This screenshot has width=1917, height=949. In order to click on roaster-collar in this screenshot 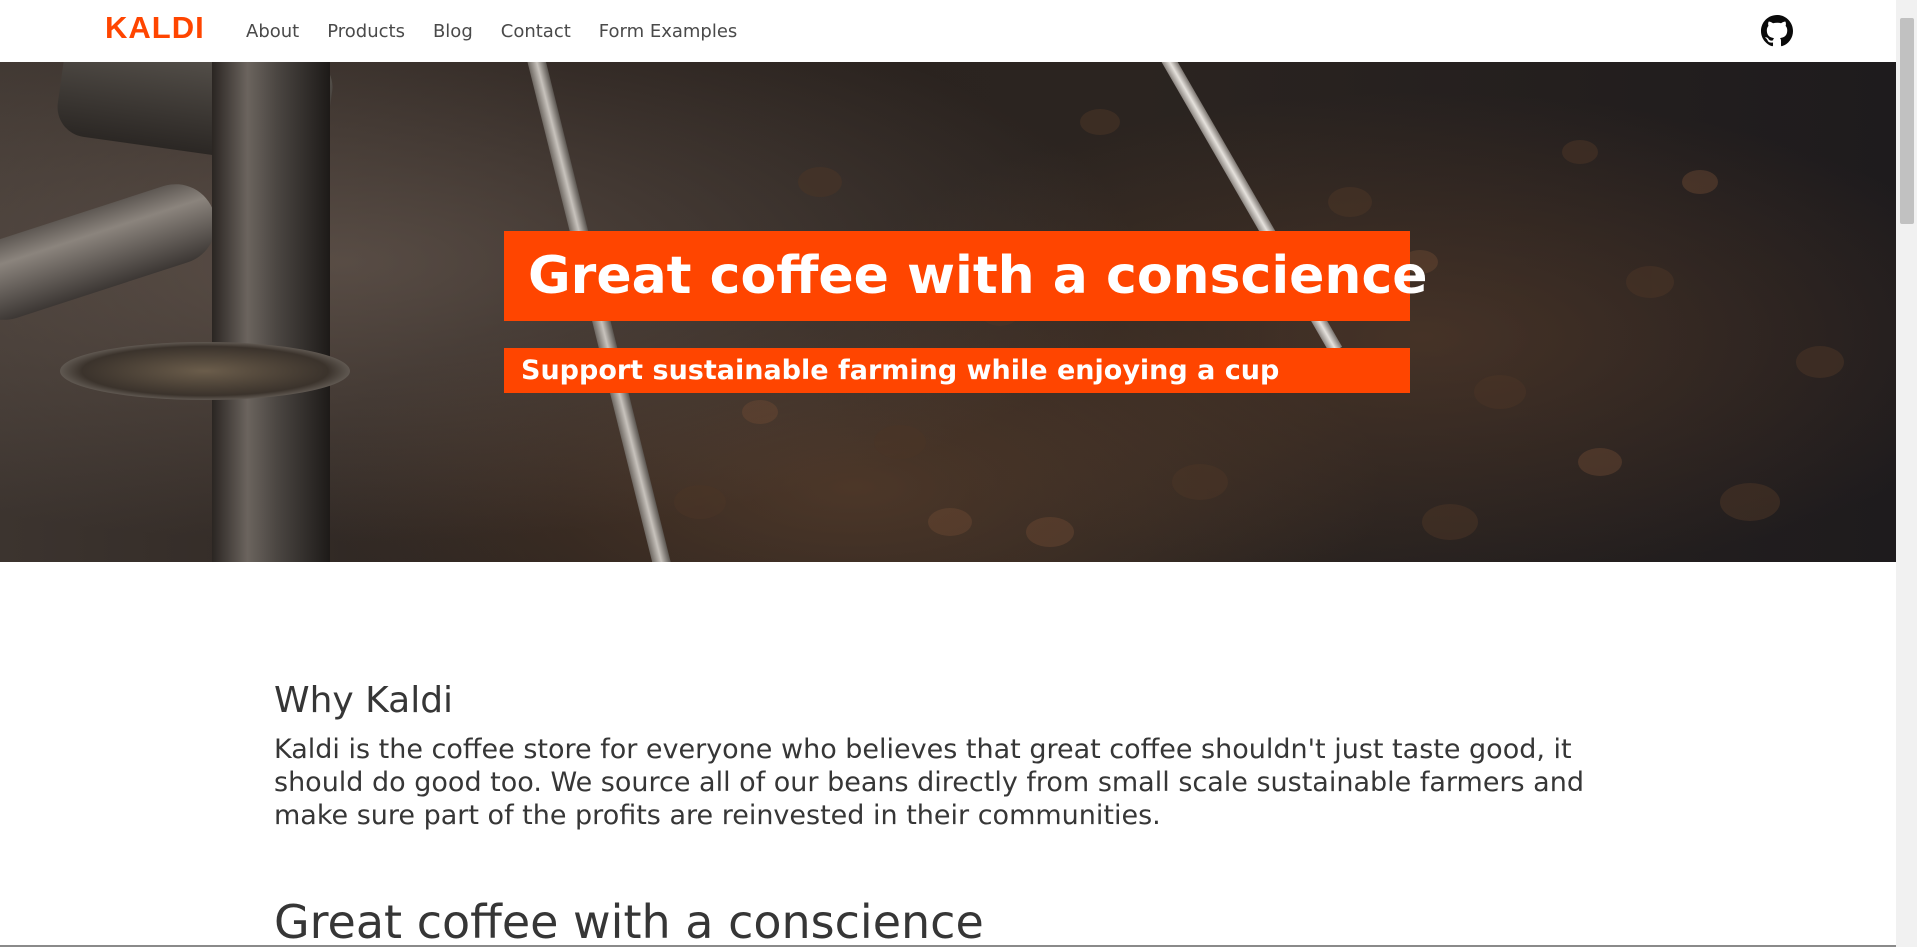, I will do `click(205, 371)`.